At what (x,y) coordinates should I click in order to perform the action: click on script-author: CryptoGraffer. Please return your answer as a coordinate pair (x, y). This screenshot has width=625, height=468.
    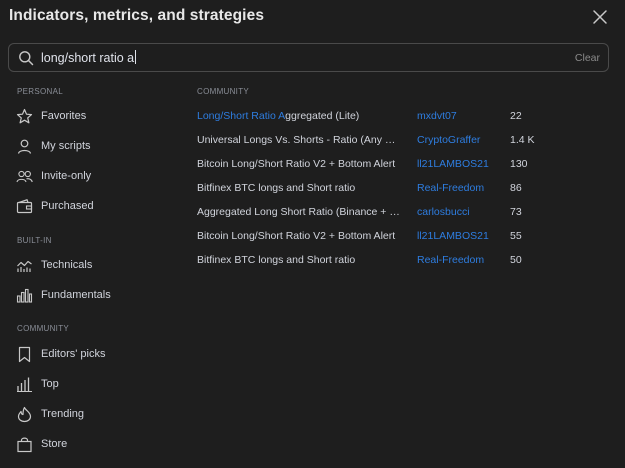
    Looking at the image, I should click on (448, 140).